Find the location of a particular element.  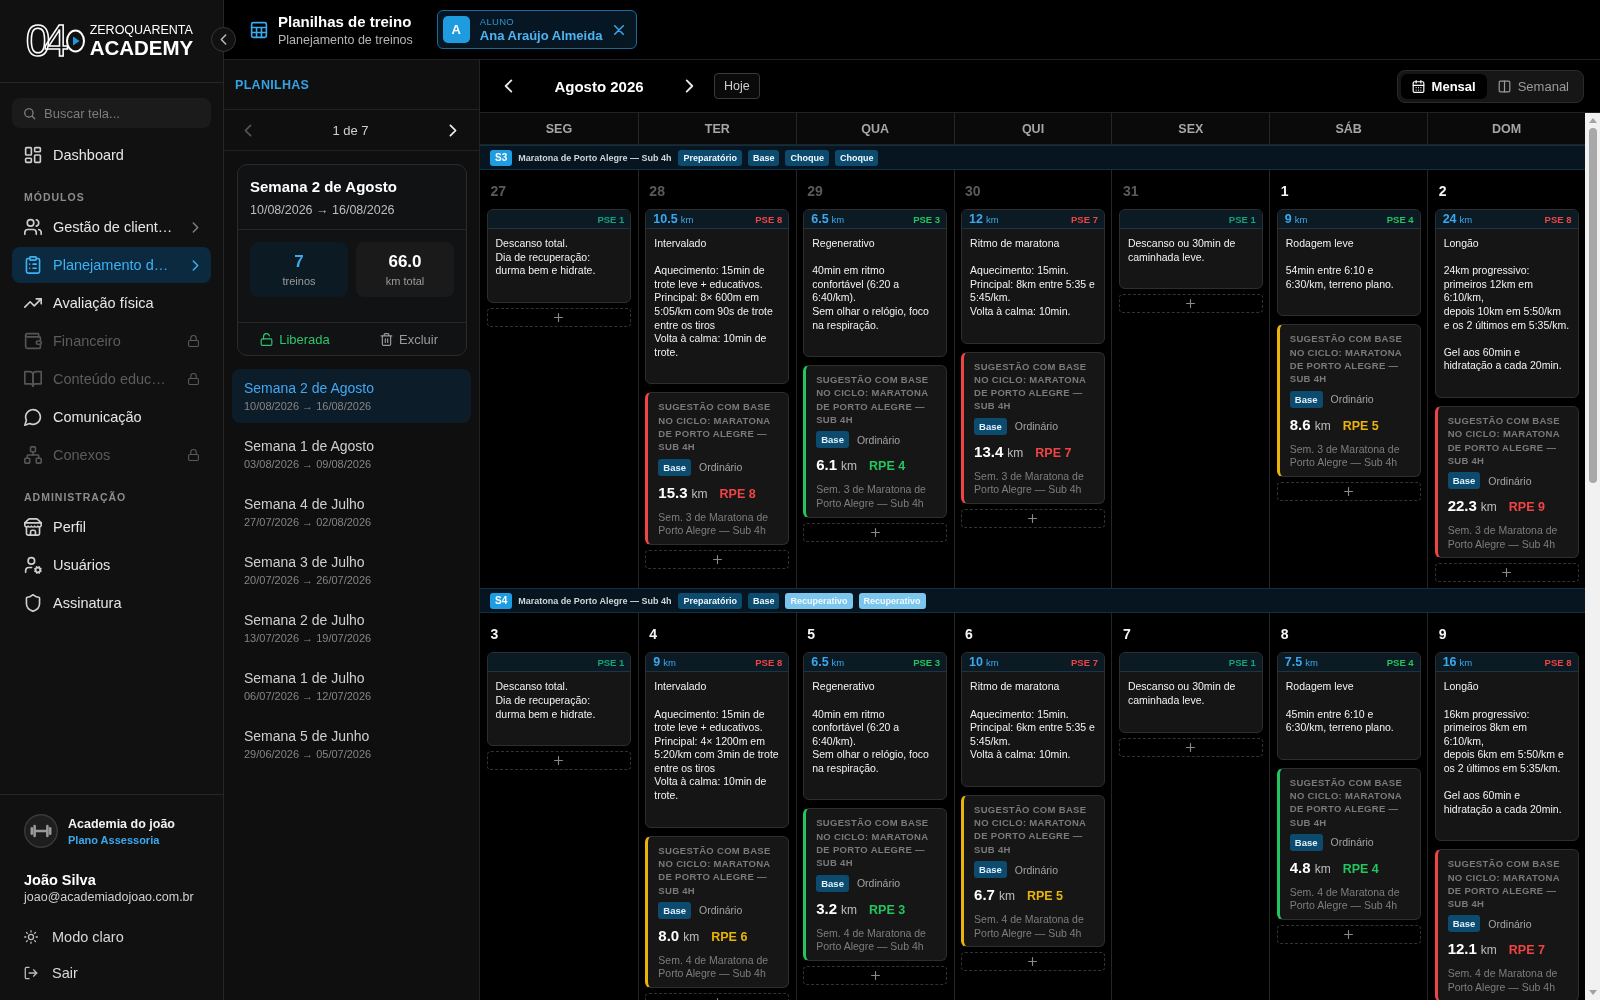

phase-tag: Choque is located at coordinates (857, 157).